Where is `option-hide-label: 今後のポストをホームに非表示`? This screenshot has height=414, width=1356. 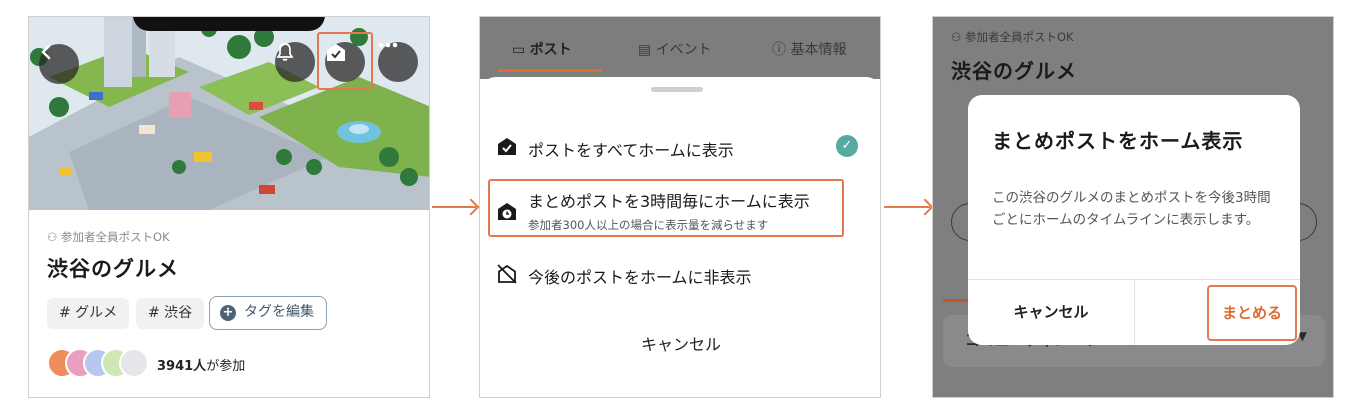 option-hide-label: 今後のポストをホームに非表示 is located at coordinates (640, 276).